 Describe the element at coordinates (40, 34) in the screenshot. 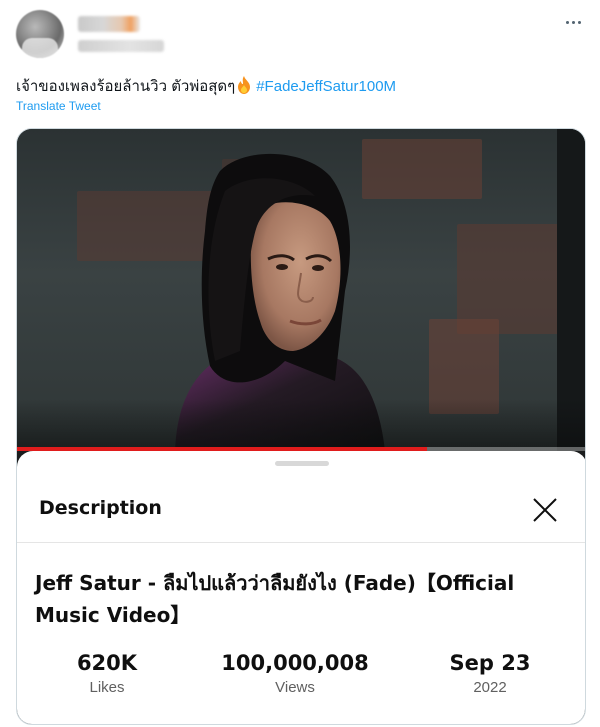

I see `avatar` at that location.